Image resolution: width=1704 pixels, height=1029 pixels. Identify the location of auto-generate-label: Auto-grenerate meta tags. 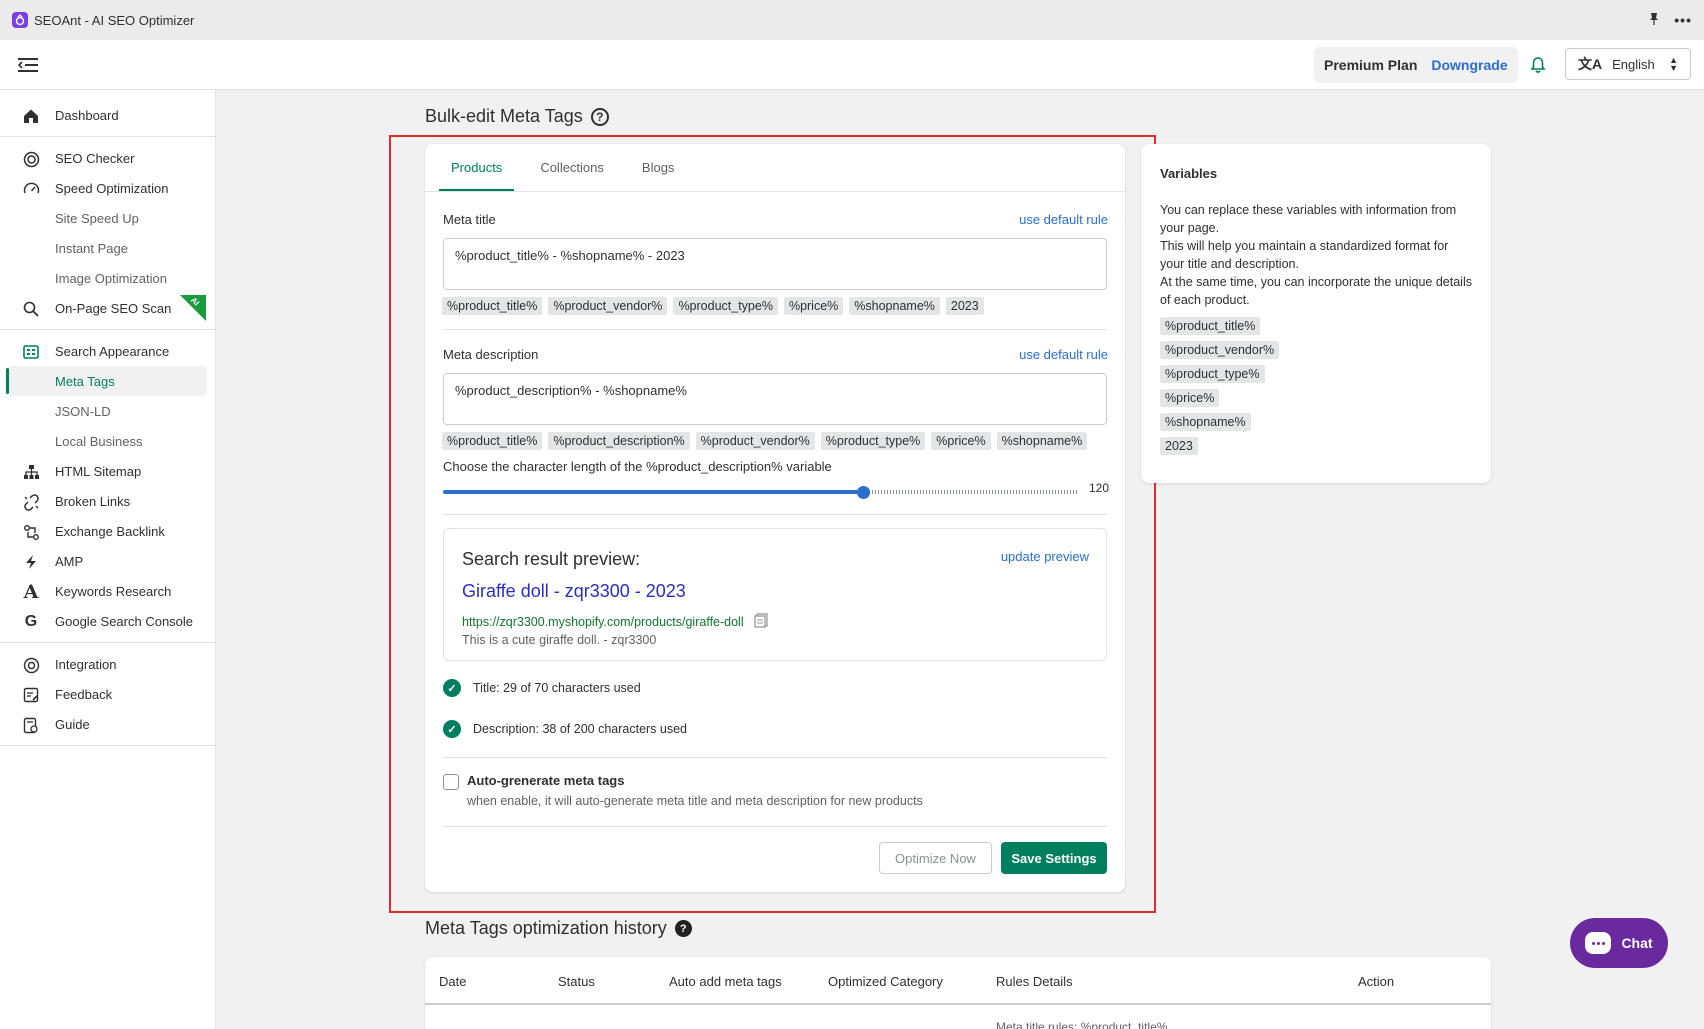
(695, 780).